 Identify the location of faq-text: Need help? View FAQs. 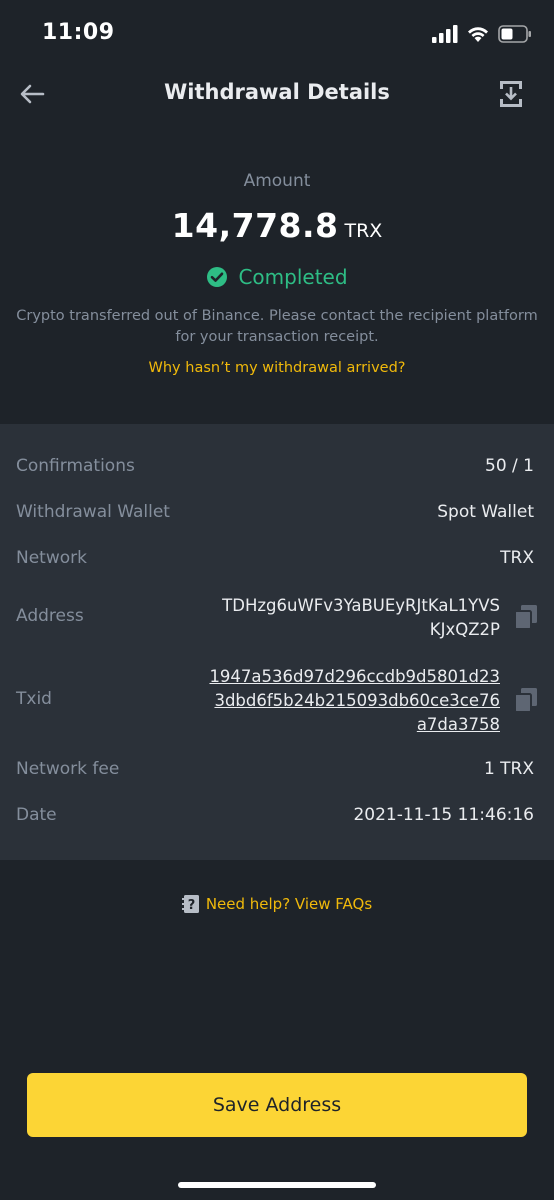
(289, 904).